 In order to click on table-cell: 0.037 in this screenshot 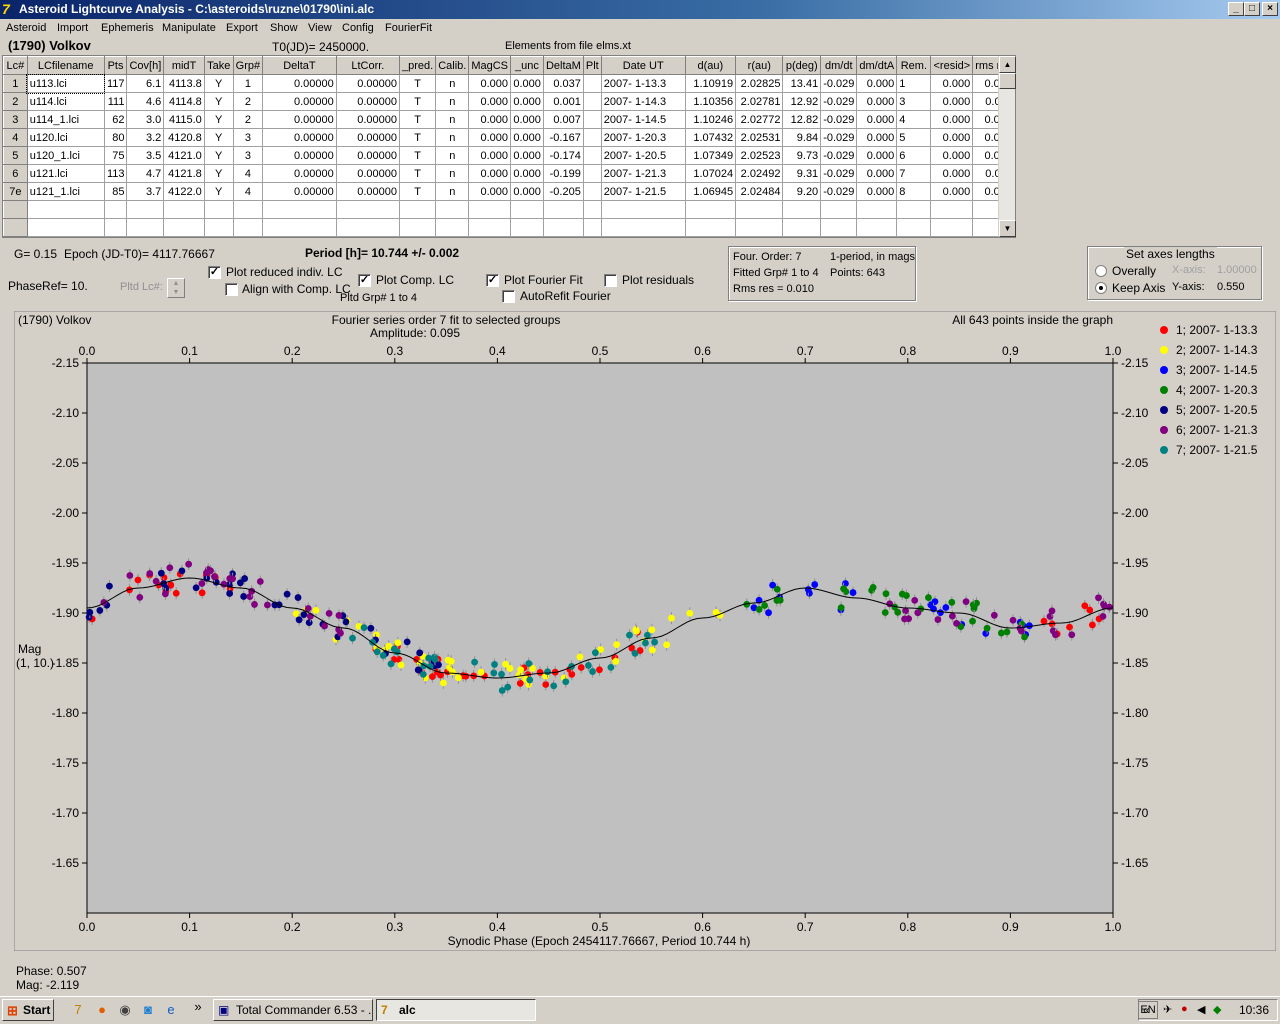, I will do `click(563, 83)`.